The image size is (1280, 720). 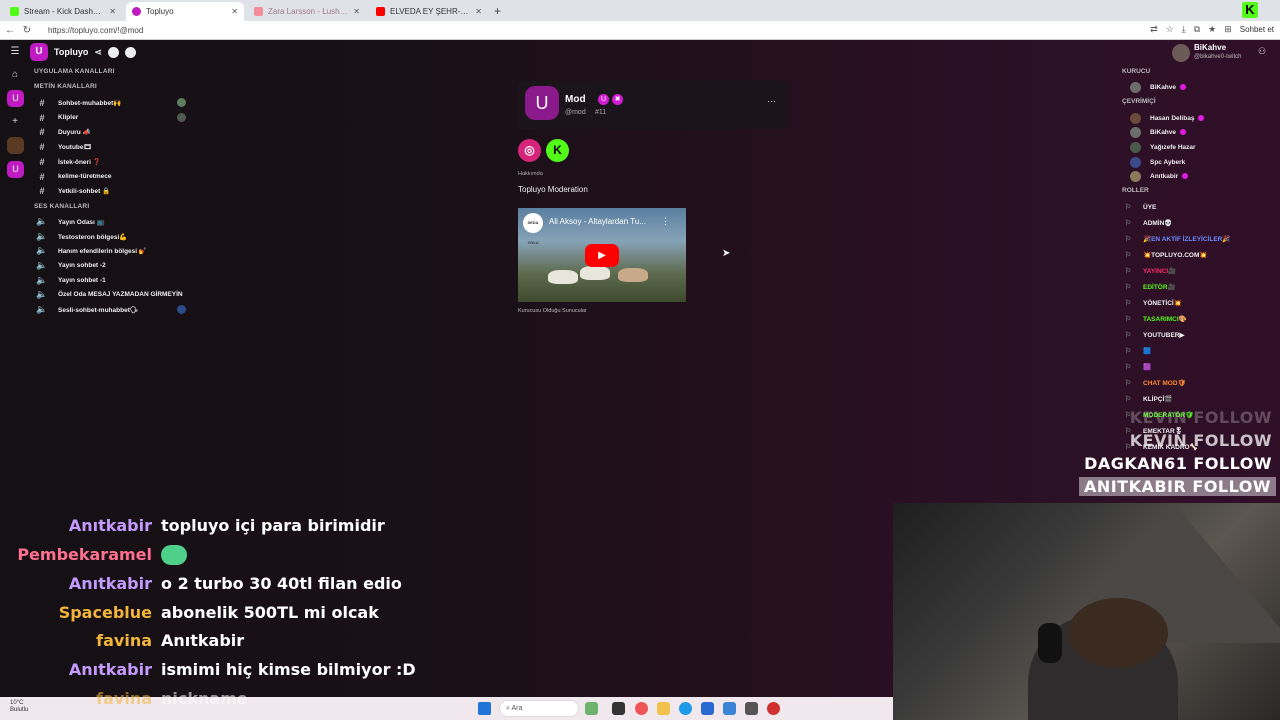 What do you see at coordinates (111, 117) in the screenshot?
I see `channel-item: # Klipler` at bounding box center [111, 117].